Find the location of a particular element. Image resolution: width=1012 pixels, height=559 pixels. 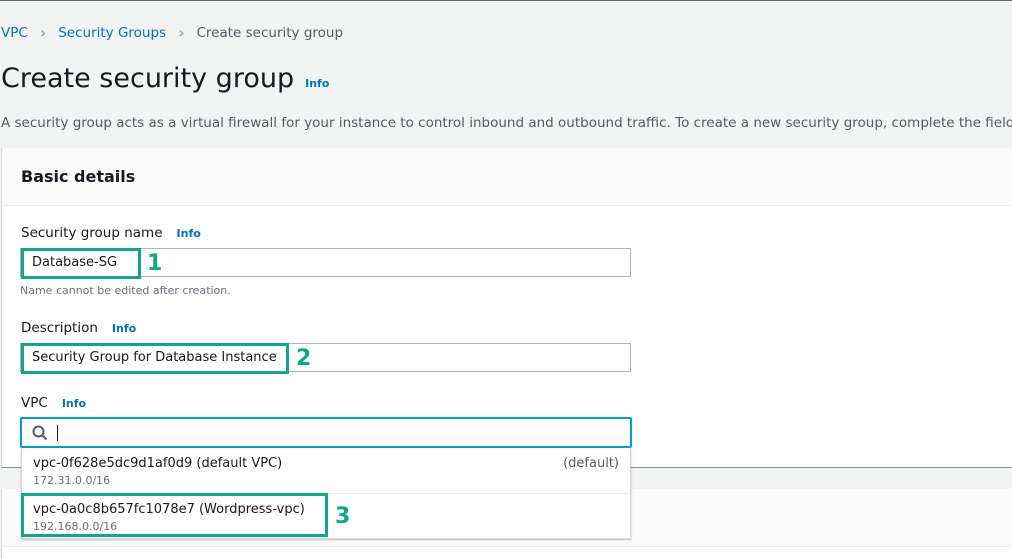

security-group-name-input is located at coordinates (325, 262).